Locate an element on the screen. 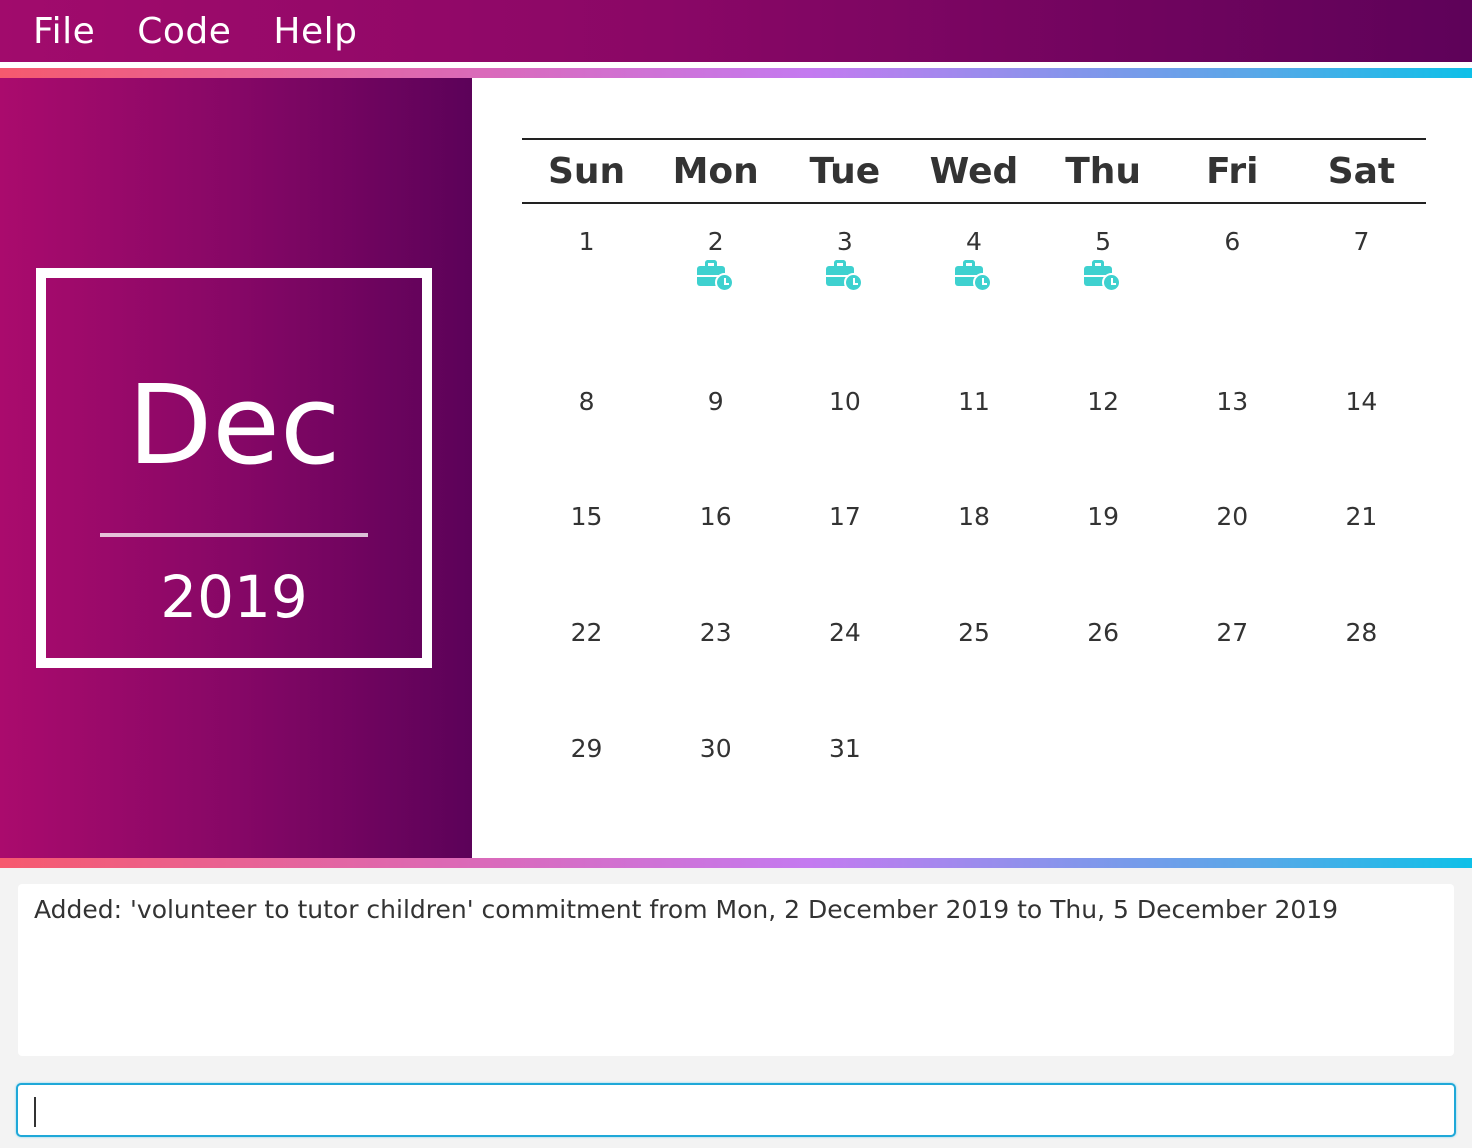 The width and height of the screenshot is (1472, 1148). calendar-day: 20 is located at coordinates (1232, 540).